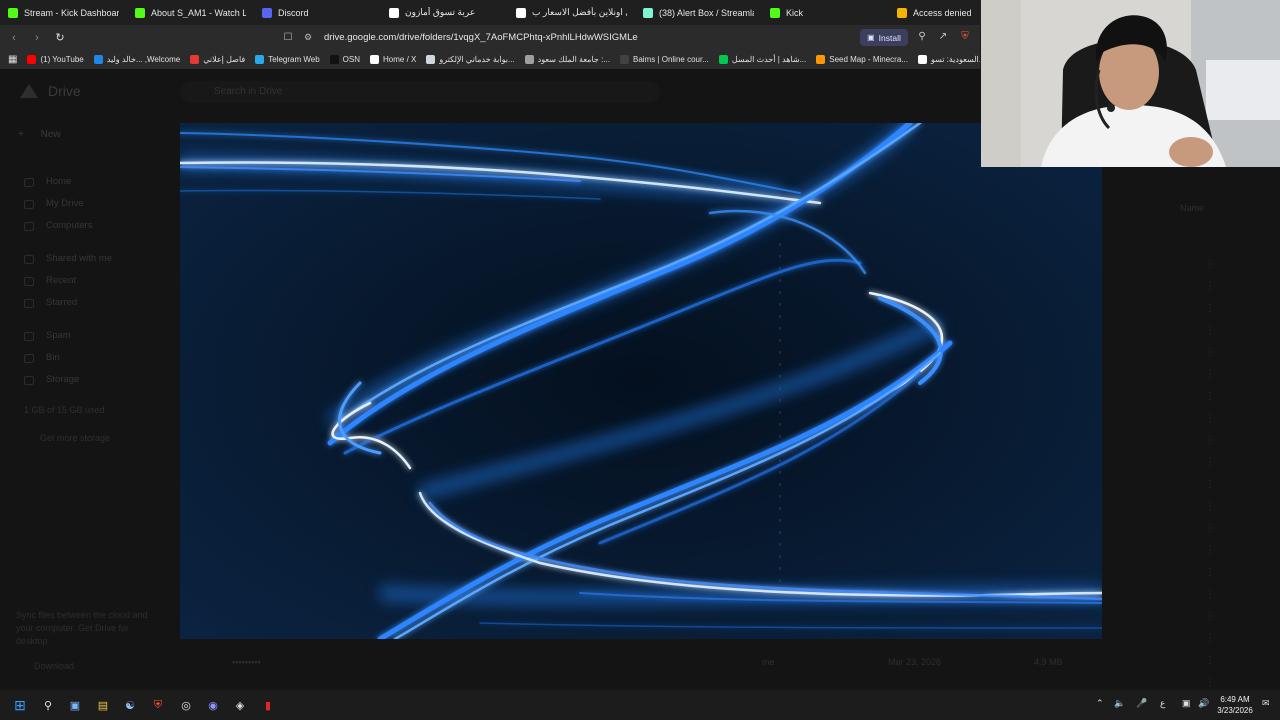 Image resolution: width=1280 pixels, height=720 pixels. I want to click on obs-icon: ◎, so click(186, 705).